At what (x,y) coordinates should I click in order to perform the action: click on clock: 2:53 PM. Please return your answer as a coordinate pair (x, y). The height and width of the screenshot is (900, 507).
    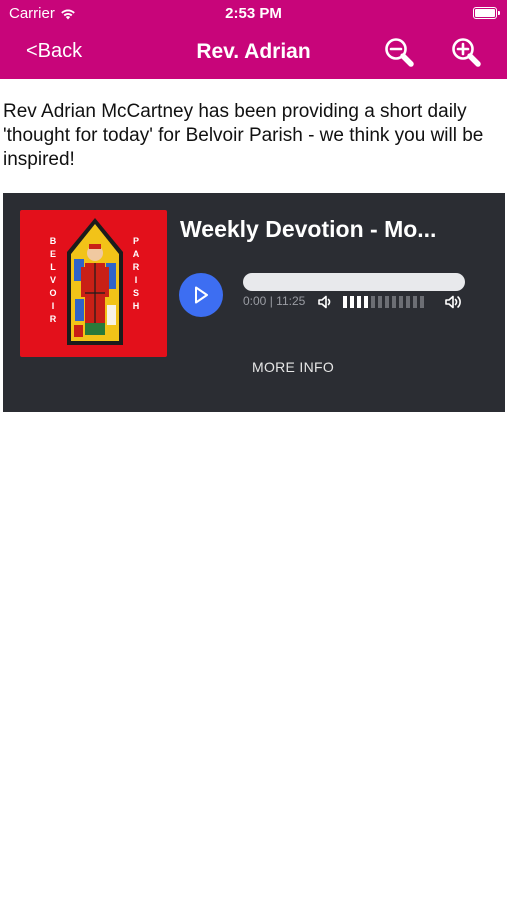
    Looking at the image, I should click on (253, 13).